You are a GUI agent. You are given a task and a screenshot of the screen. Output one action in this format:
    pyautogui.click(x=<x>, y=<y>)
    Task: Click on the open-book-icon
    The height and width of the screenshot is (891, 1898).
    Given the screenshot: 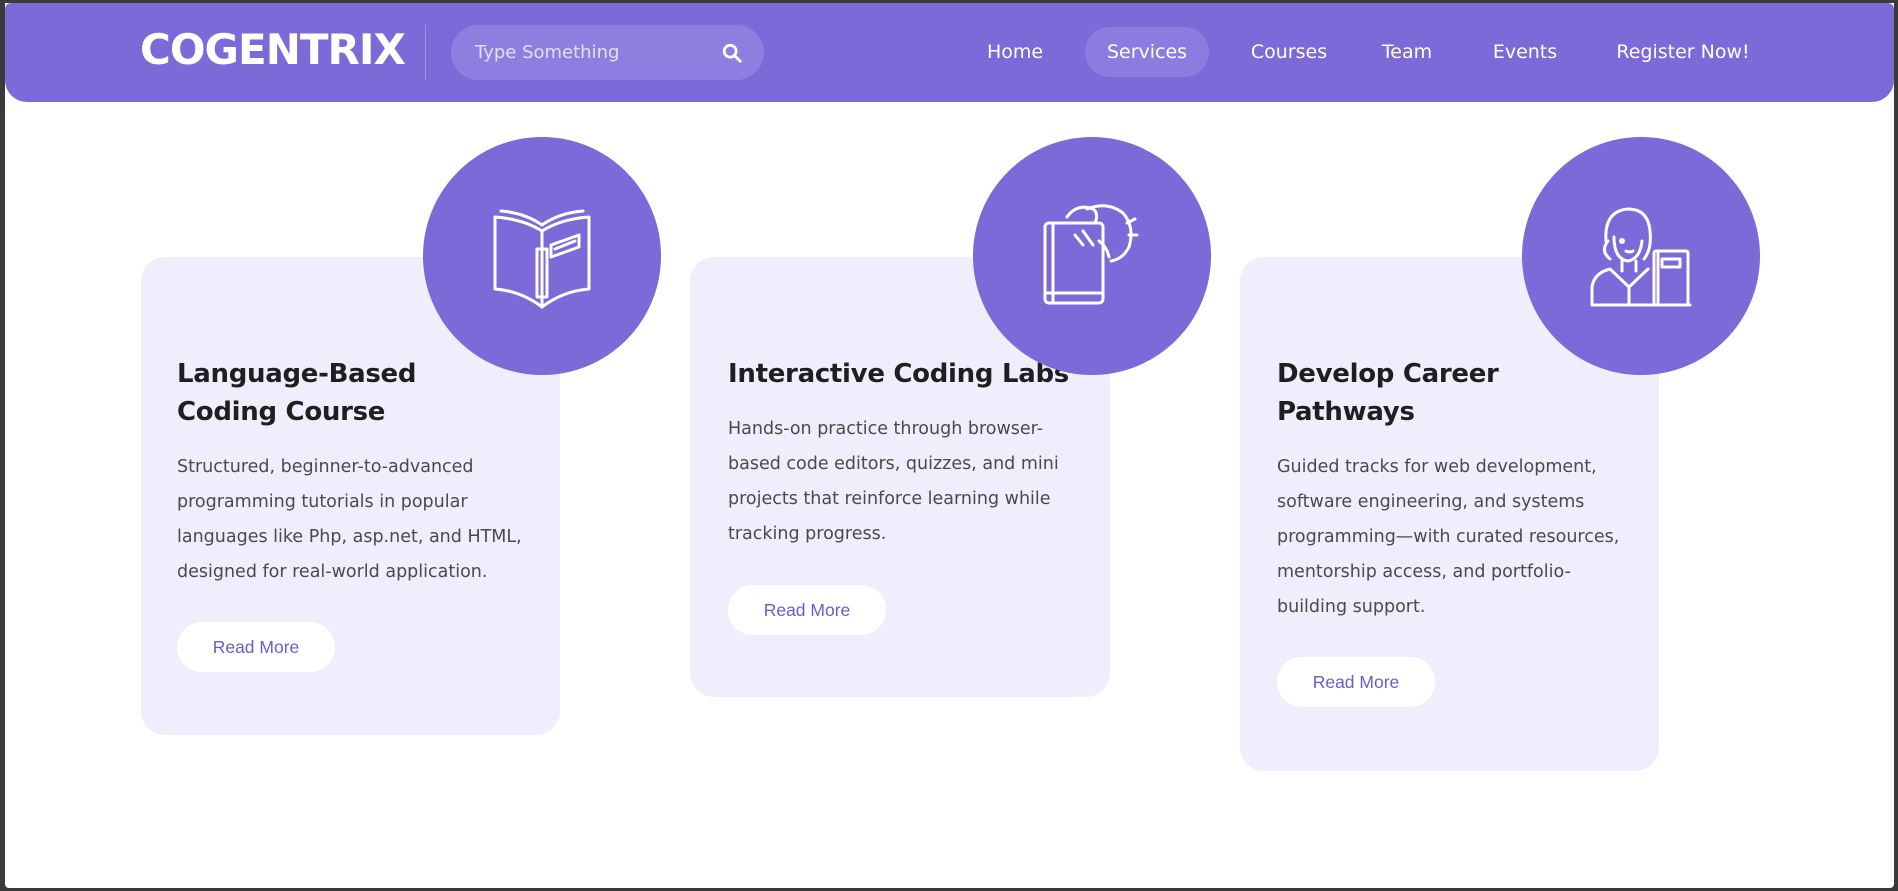 What is the action you would take?
    pyautogui.click(x=542, y=259)
    